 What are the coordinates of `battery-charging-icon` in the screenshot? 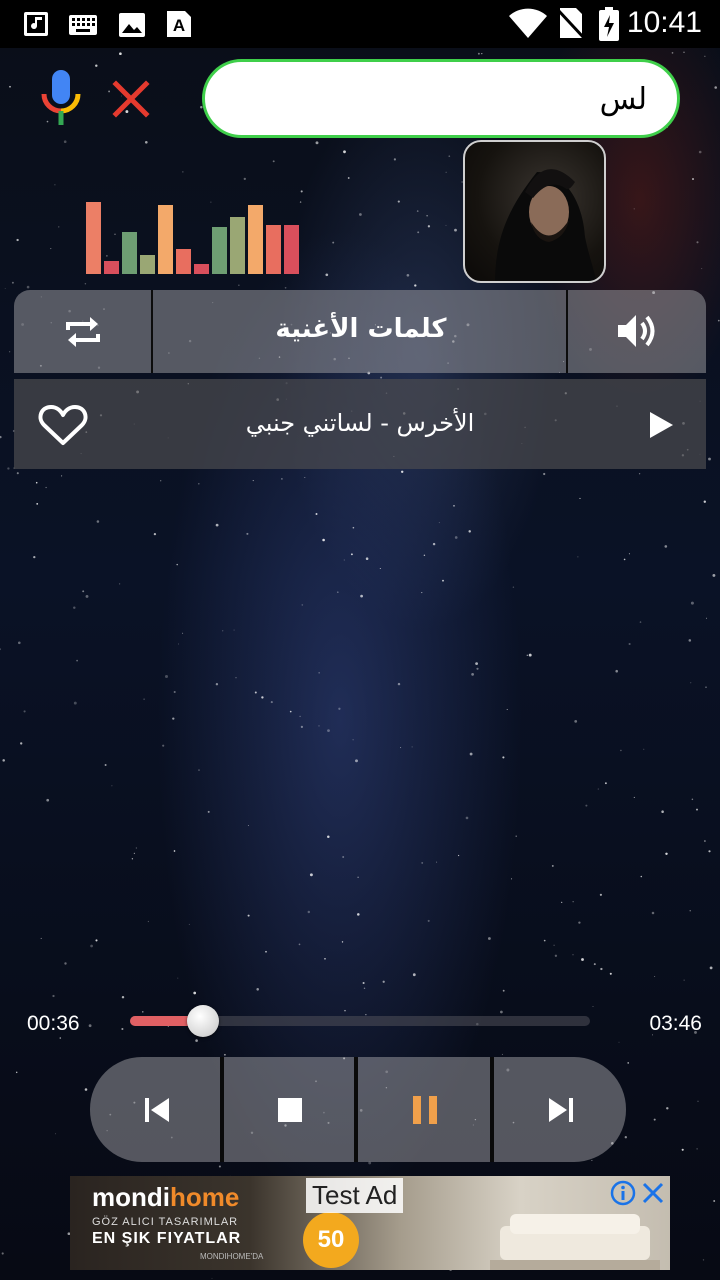 It's located at (609, 24).